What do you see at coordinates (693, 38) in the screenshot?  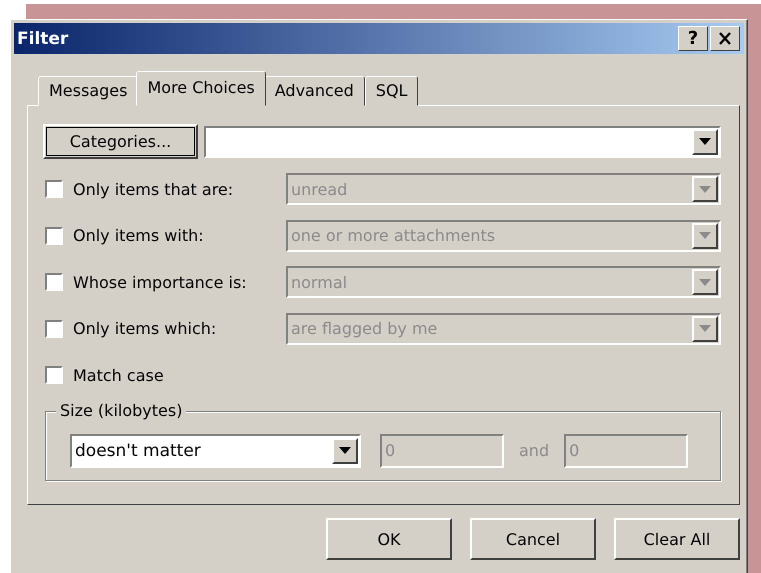 I see `help-button: ?` at bounding box center [693, 38].